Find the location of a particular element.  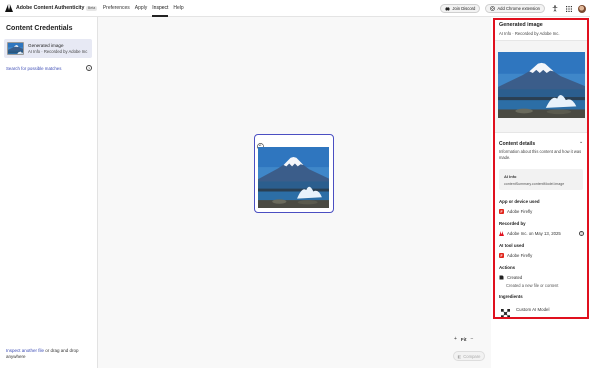

recorded-by-row: Adobe Inc. on May 13, 2025 is located at coordinates (530, 233).